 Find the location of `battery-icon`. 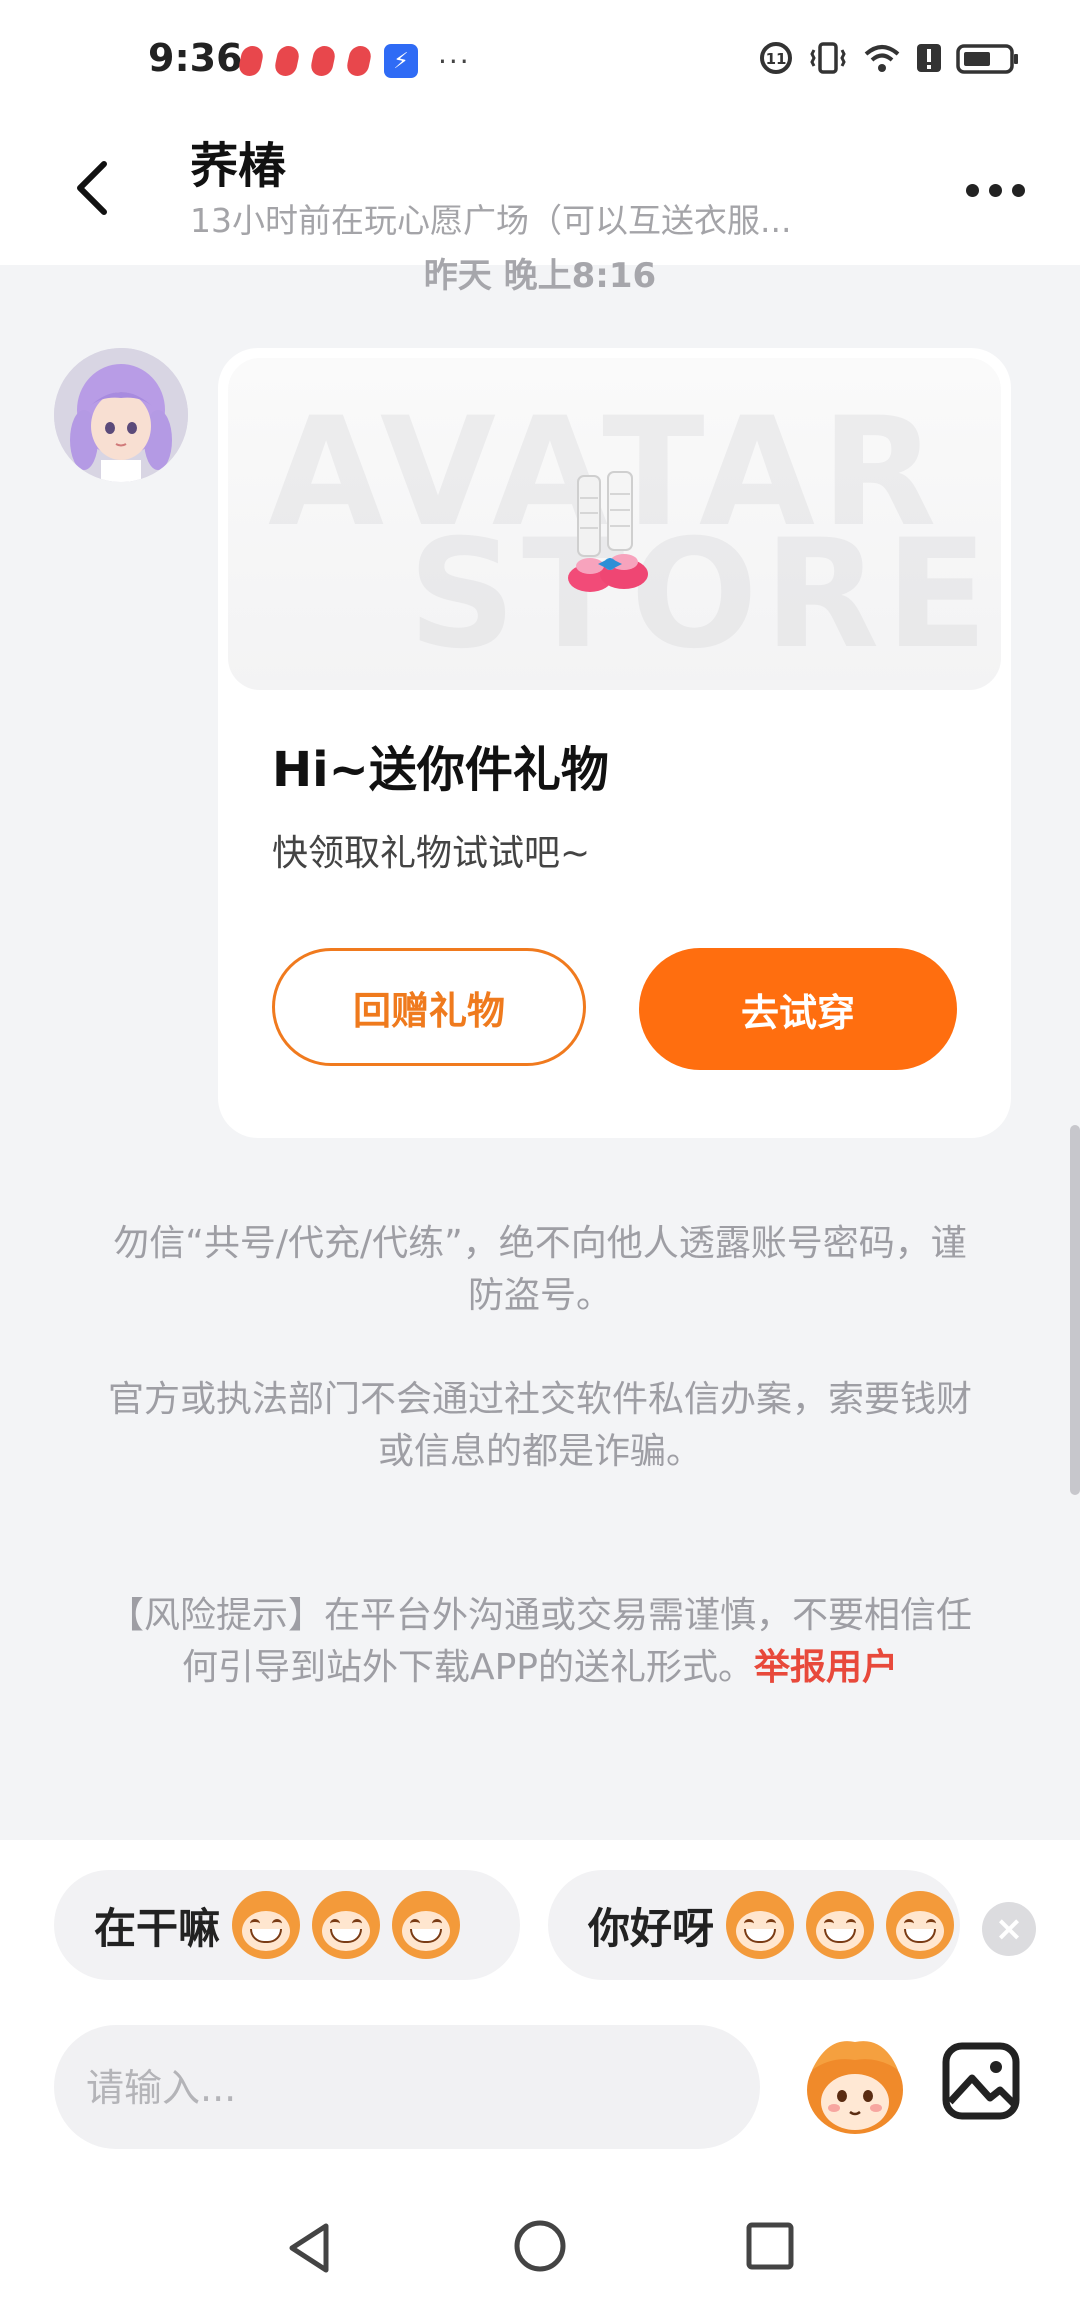

battery-icon is located at coordinates (988, 58).